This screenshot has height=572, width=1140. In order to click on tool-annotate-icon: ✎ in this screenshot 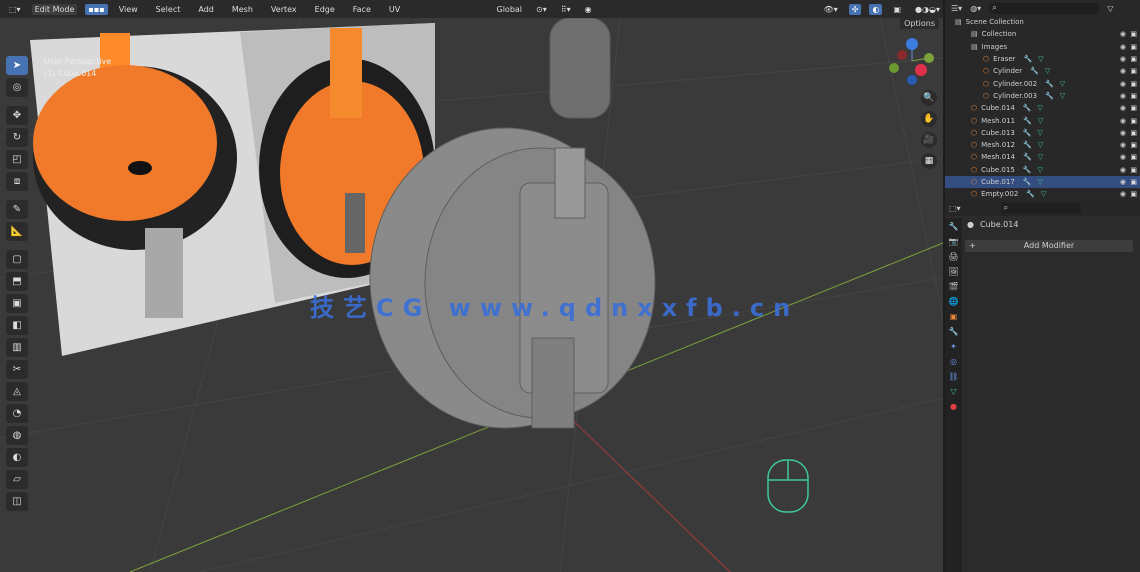, I will do `click(17, 209)`.